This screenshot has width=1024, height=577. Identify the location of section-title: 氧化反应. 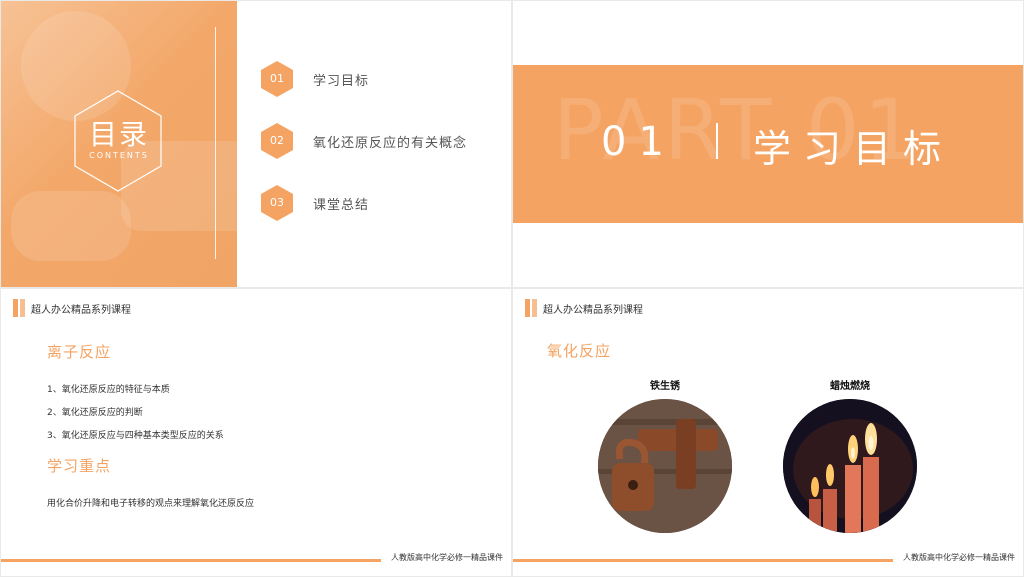
(579, 351).